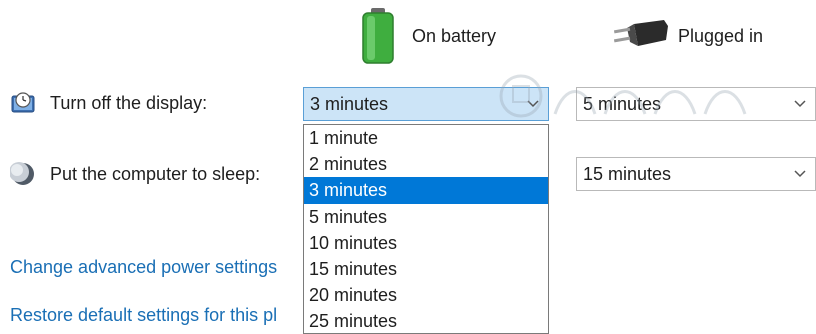 Image resolution: width=816 pixels, height=334 pixels. I want to click on on-battery-label: On battery, so click(454, 35).